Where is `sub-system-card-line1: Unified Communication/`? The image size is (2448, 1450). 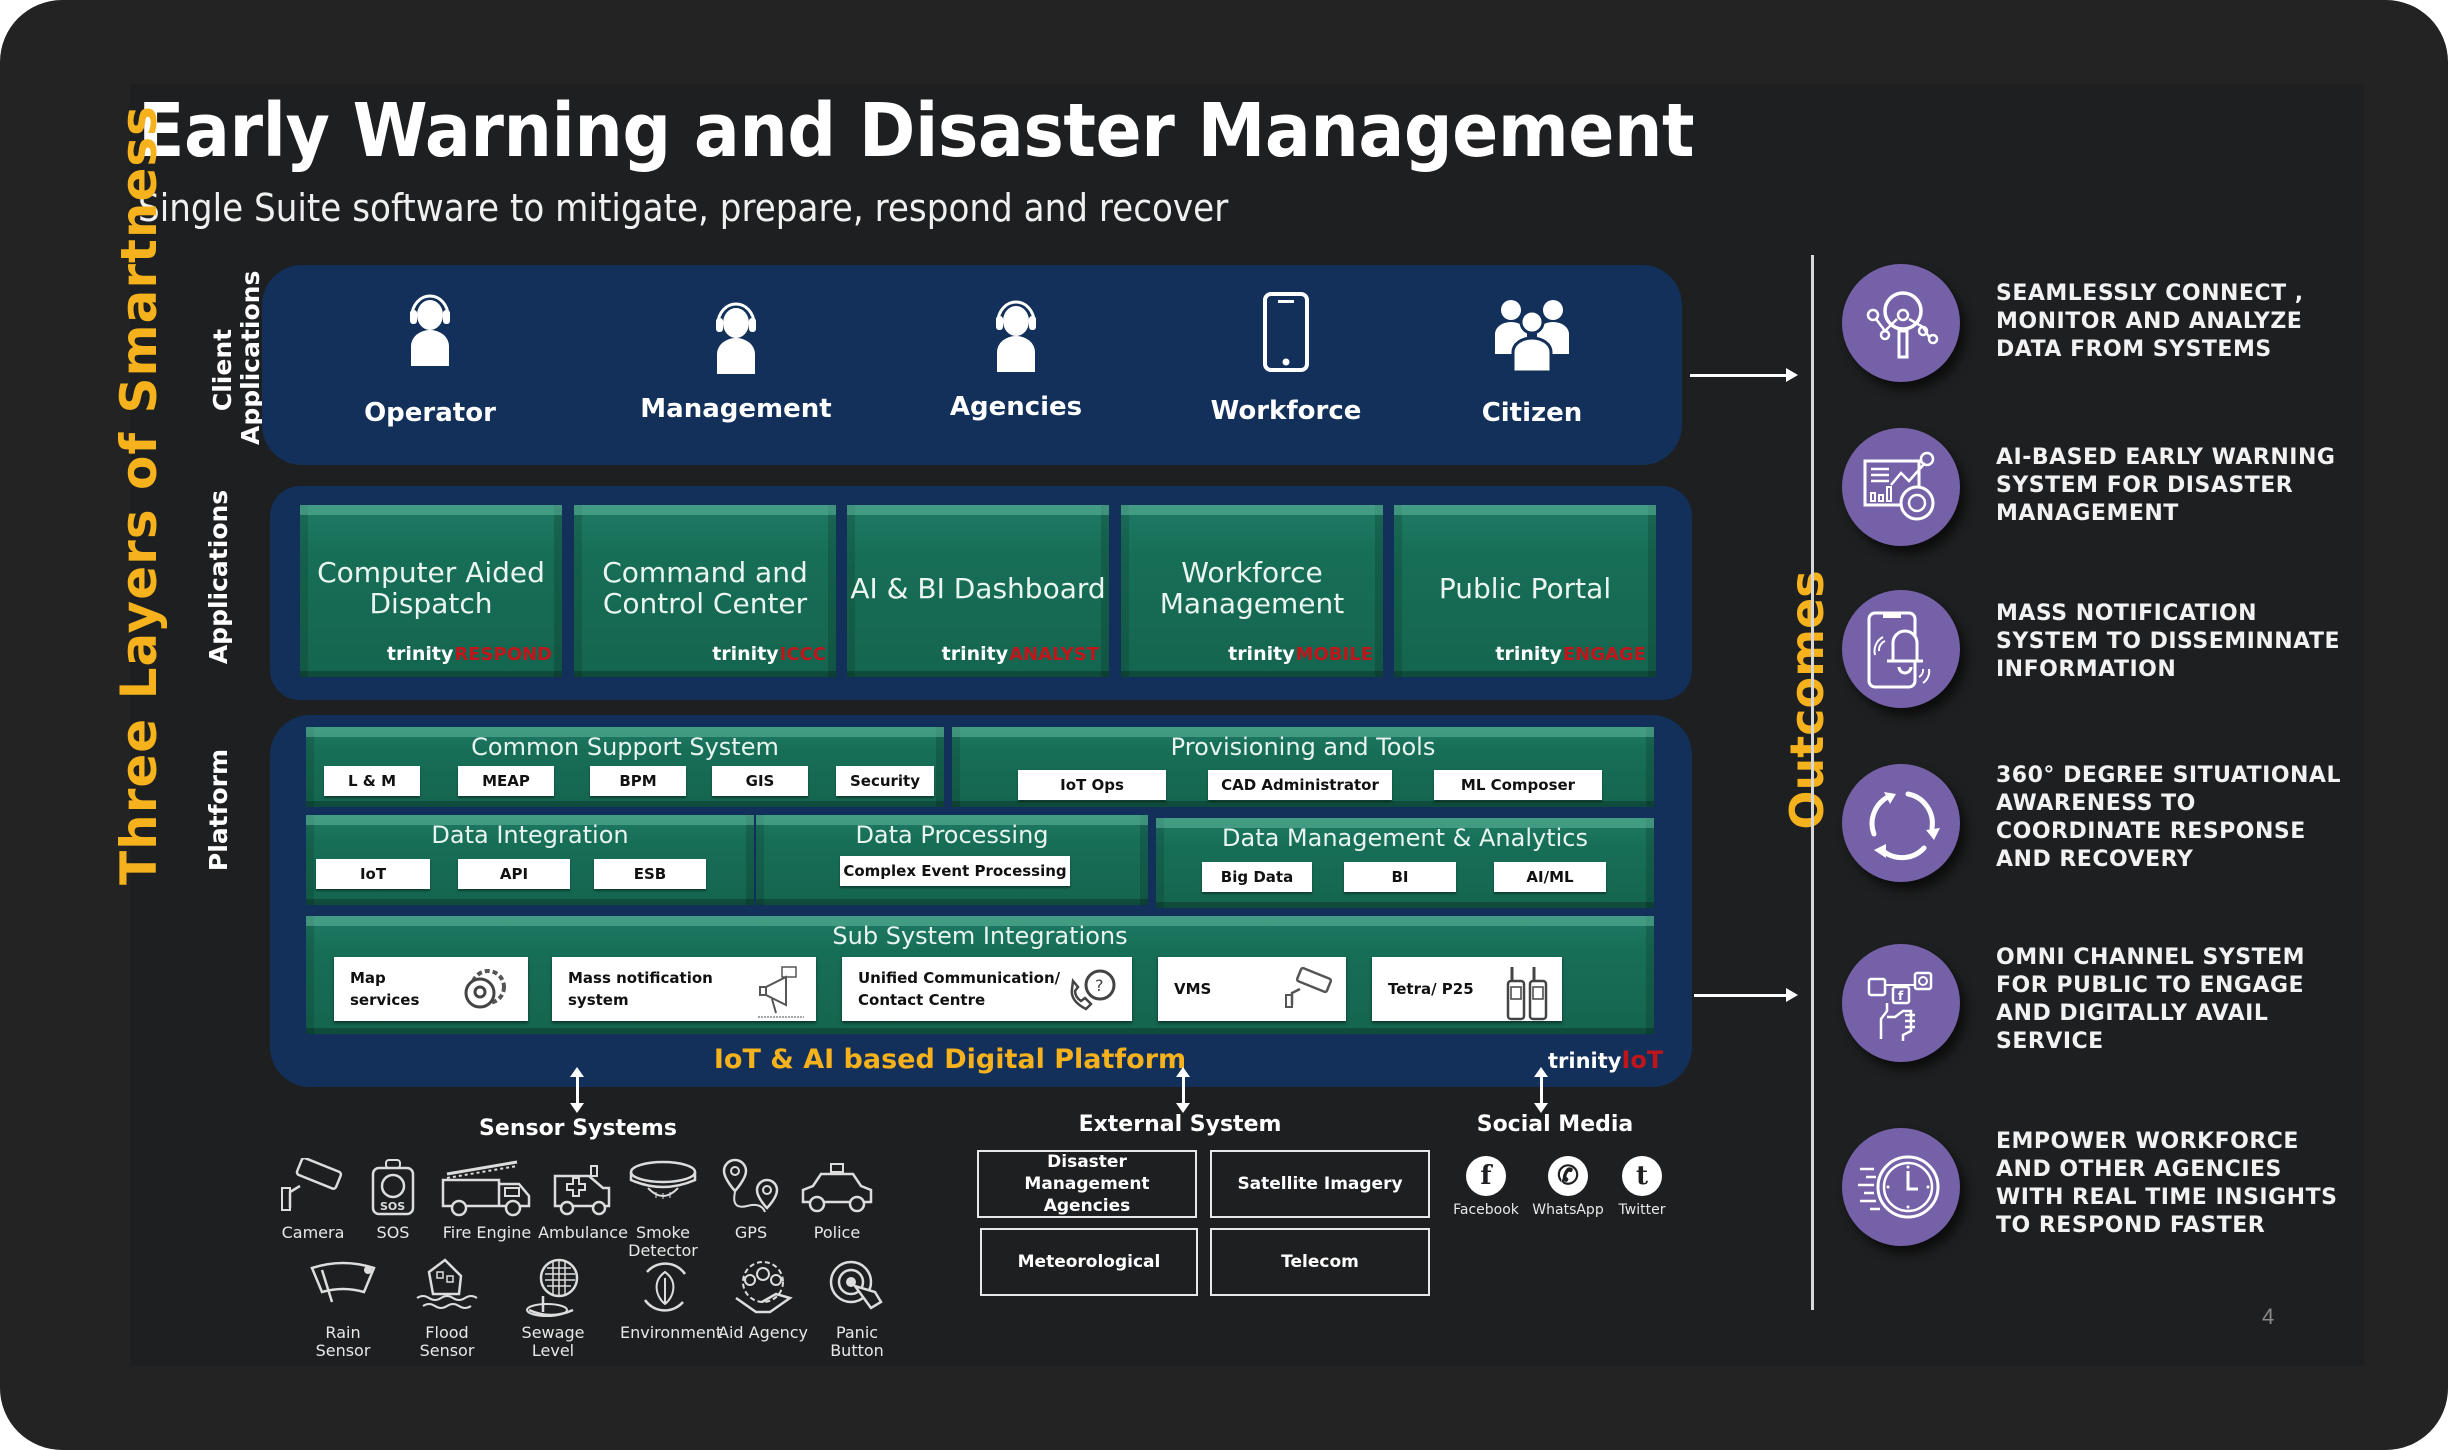
sub-system-card-line1: Unified Communication/ is located at coordinates (959, 978).